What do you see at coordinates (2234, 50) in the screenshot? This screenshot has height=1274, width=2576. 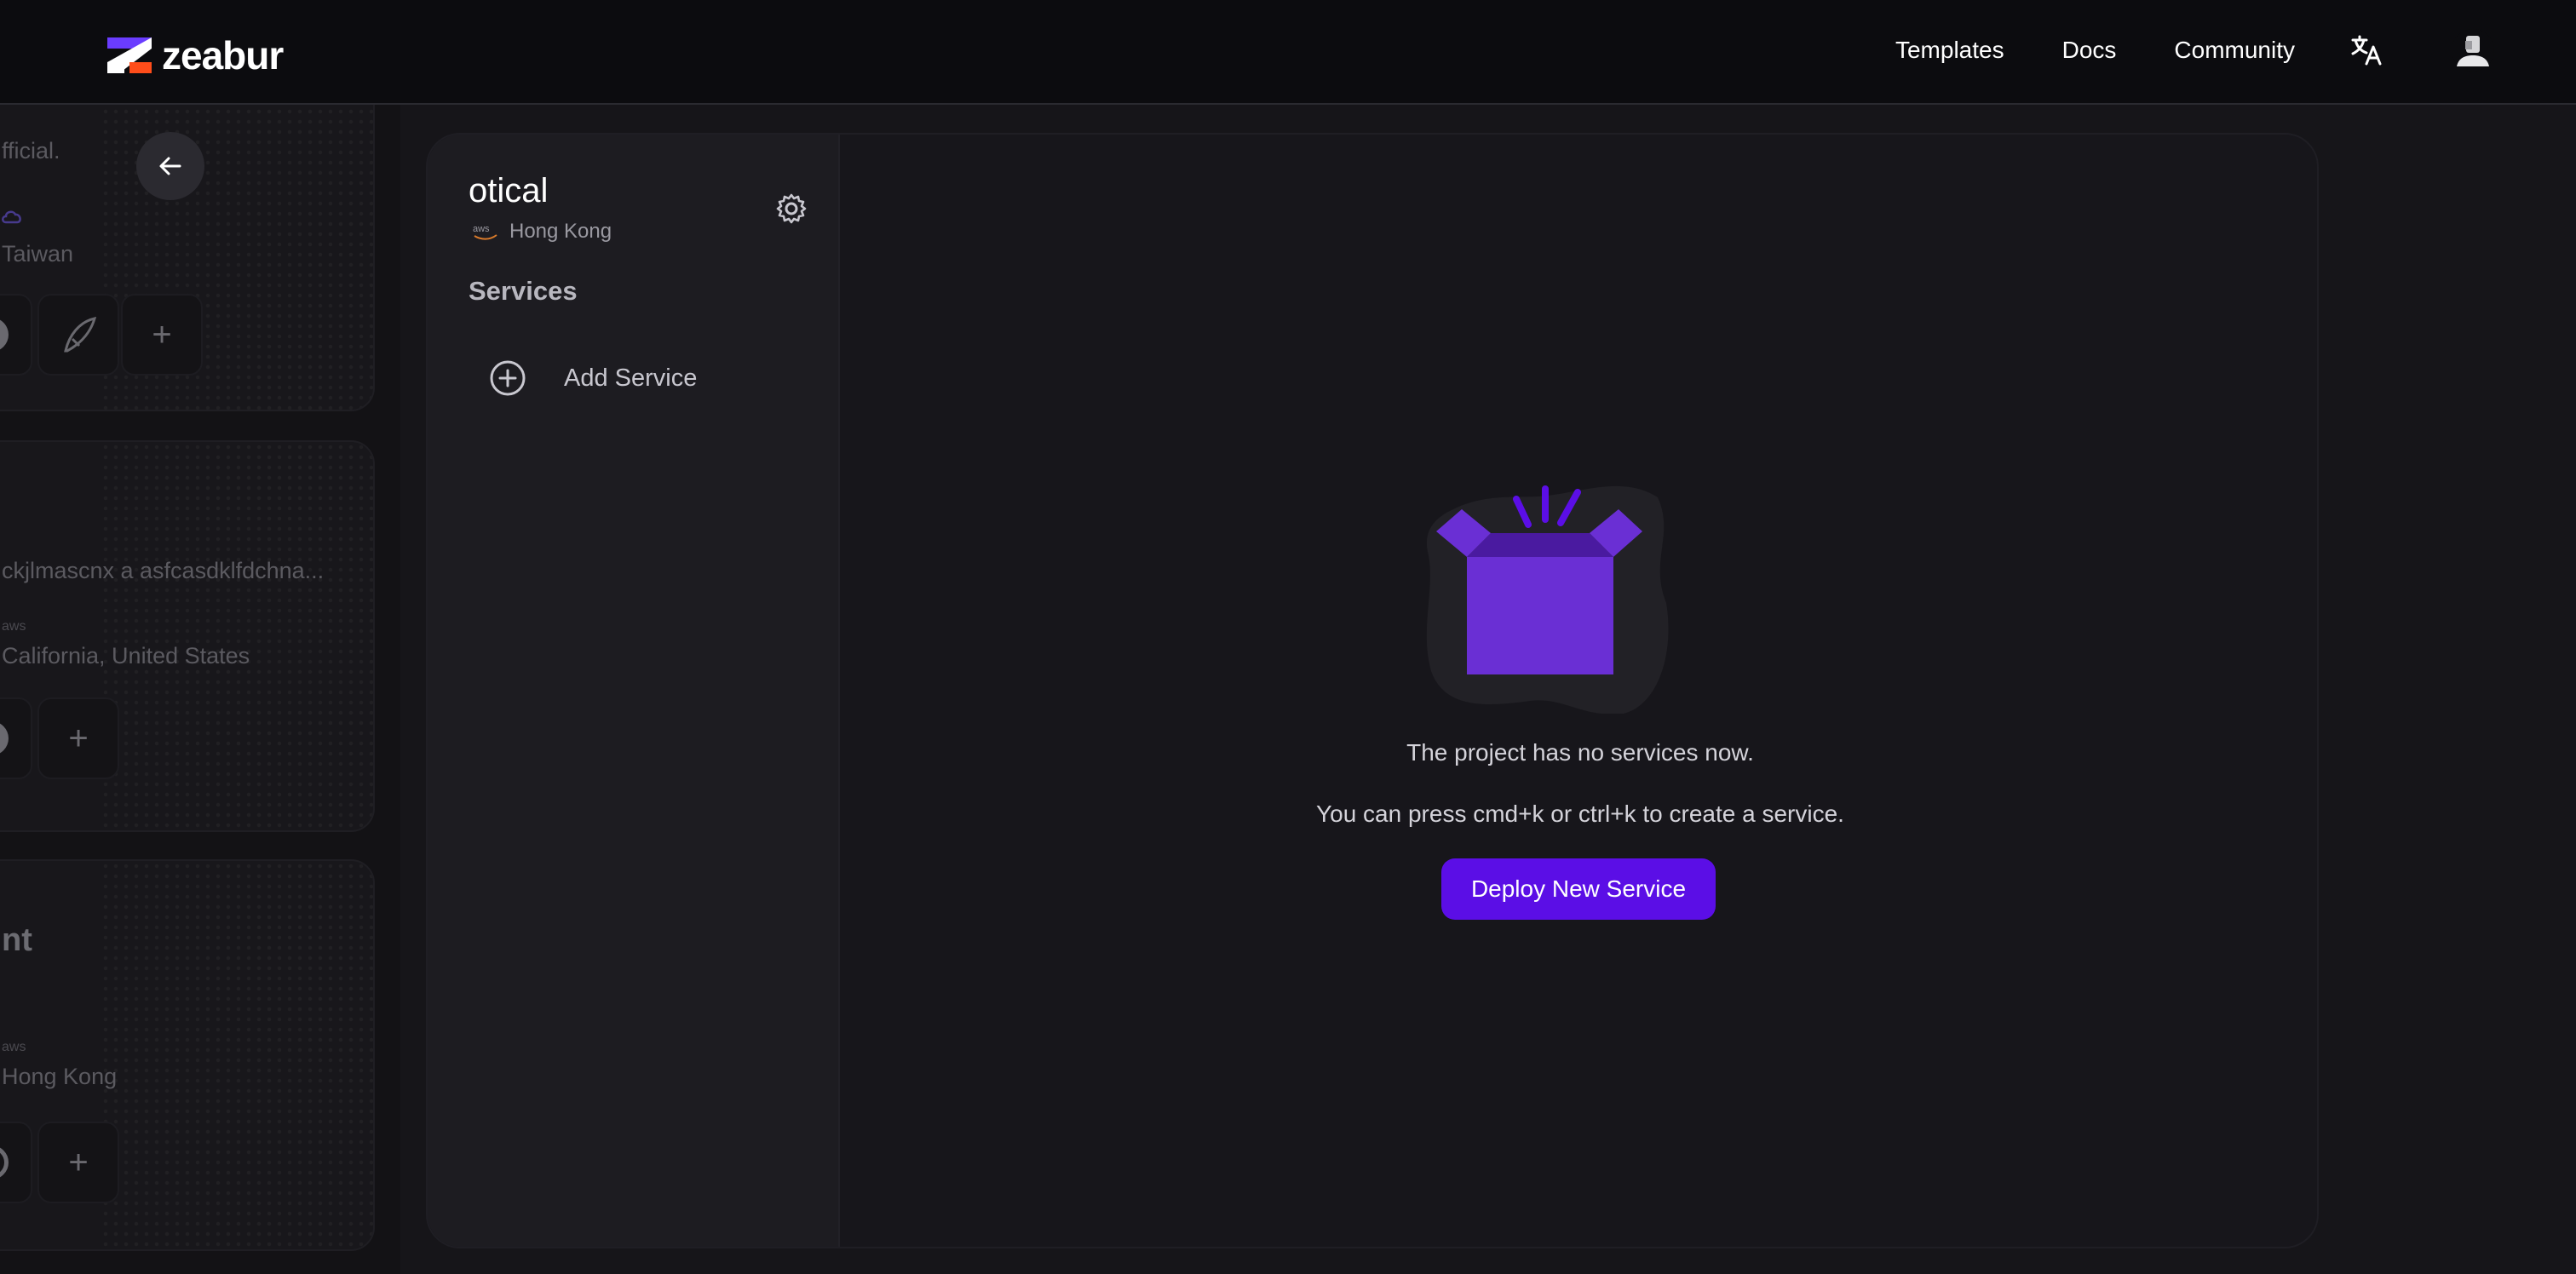 I see `nav-link-community: Community` at bounding box center [2234, 50].